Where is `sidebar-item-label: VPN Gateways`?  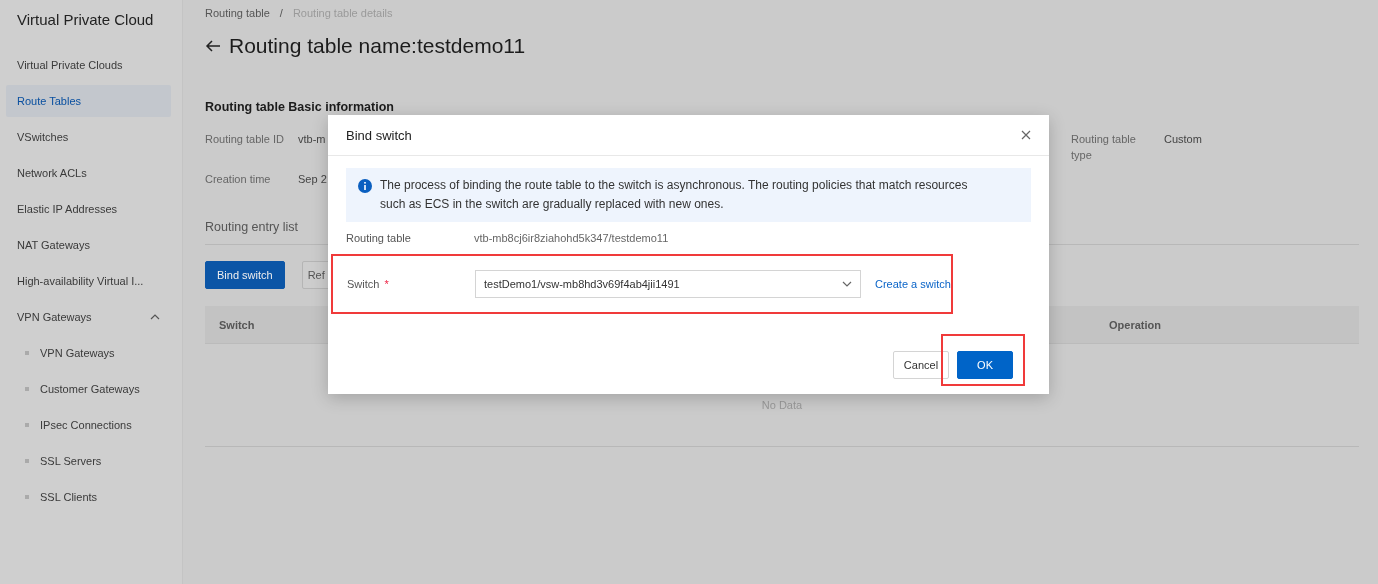 sidebar-item-label: VPN Gateways is located at coordinates (54, 317).